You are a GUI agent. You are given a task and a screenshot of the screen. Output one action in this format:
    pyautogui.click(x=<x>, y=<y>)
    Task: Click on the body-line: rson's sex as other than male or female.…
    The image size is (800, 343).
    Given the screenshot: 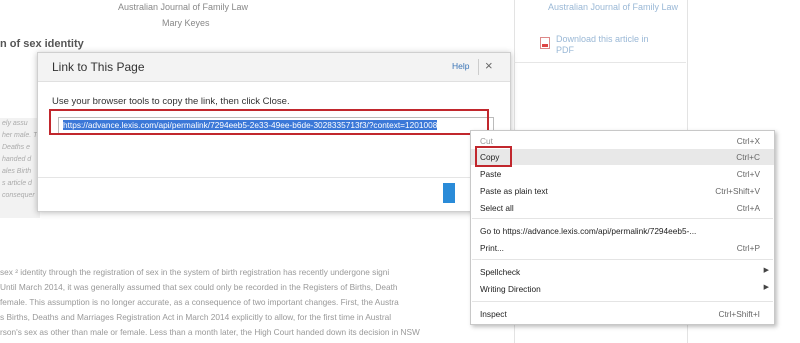 What is the action you would take?
    pyautogui.click(x=210, y=332)
    